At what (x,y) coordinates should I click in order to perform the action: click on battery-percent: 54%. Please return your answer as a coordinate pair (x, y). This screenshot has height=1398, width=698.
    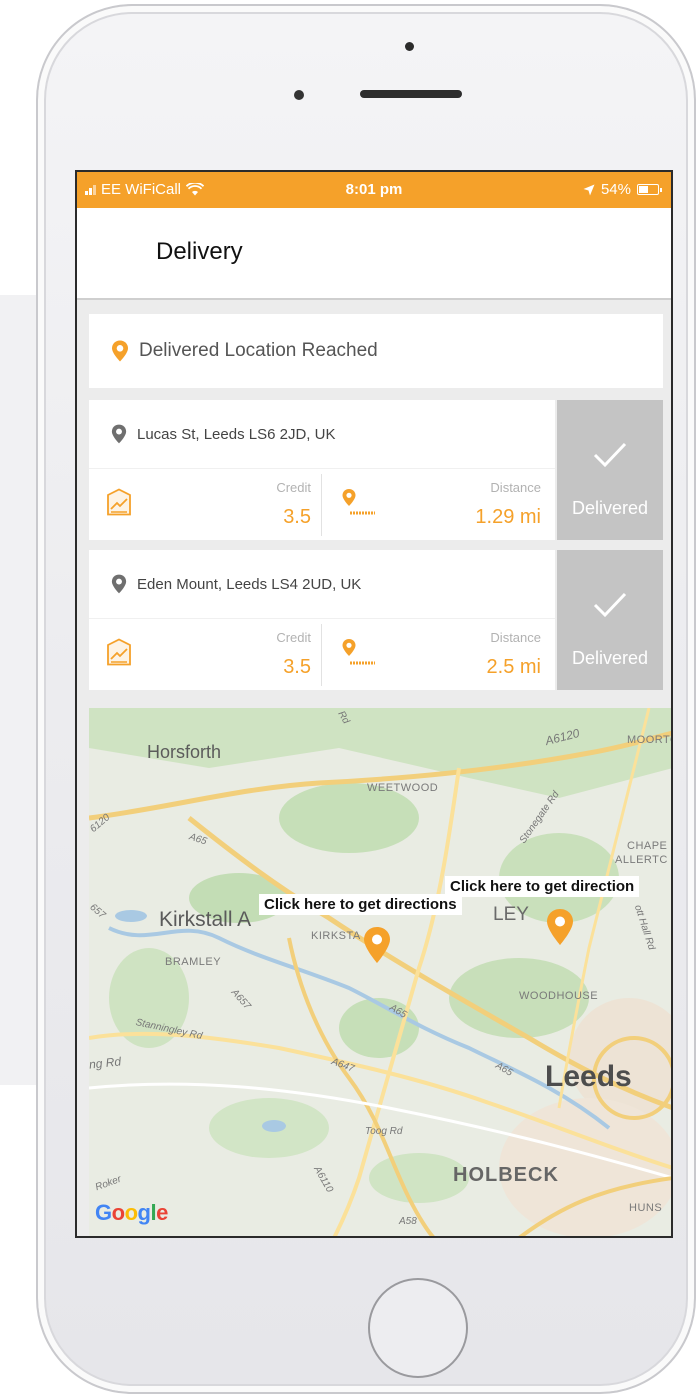
    Looking at the image, I should click on (615, 189).